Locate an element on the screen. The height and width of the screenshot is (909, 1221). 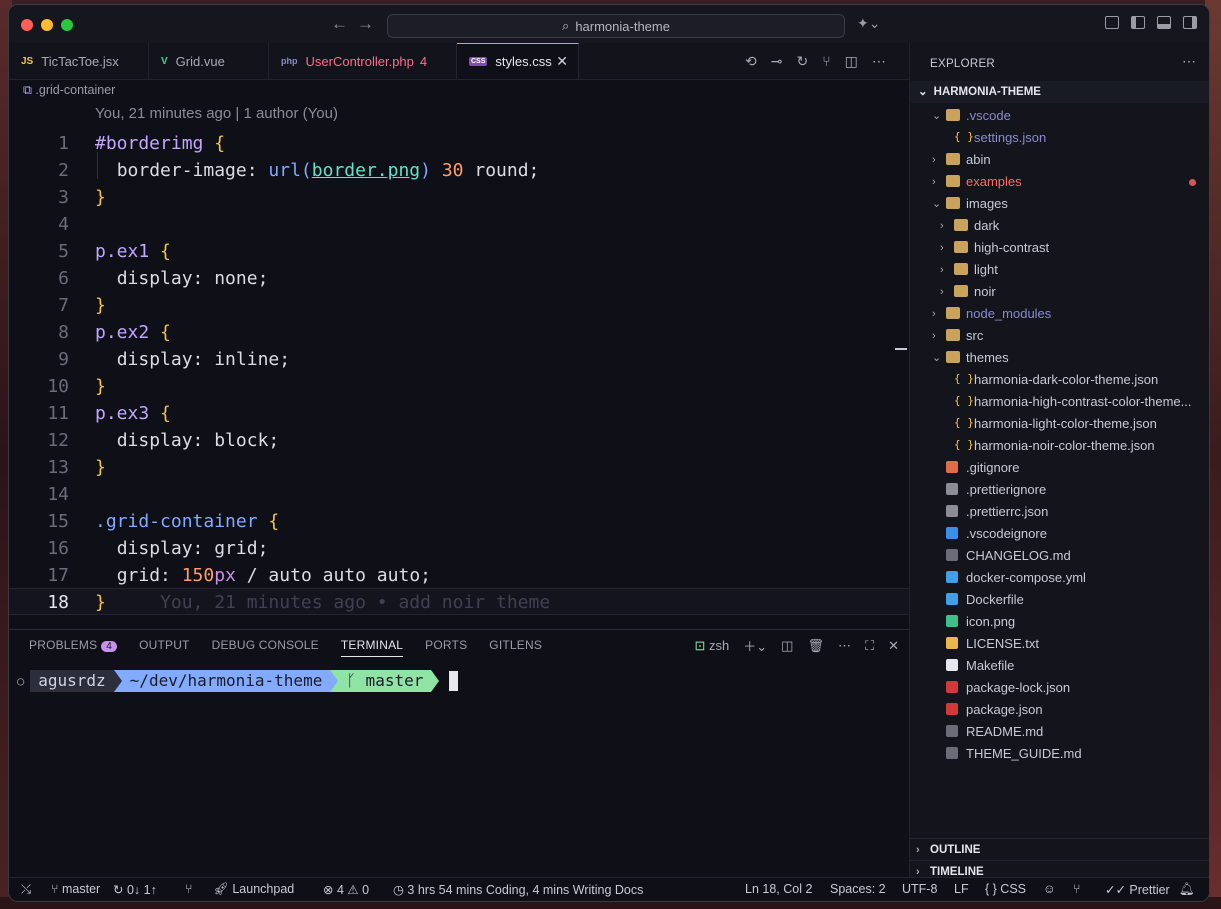
git-commit-icon: ⊸ is located at coordinates (777, 61).